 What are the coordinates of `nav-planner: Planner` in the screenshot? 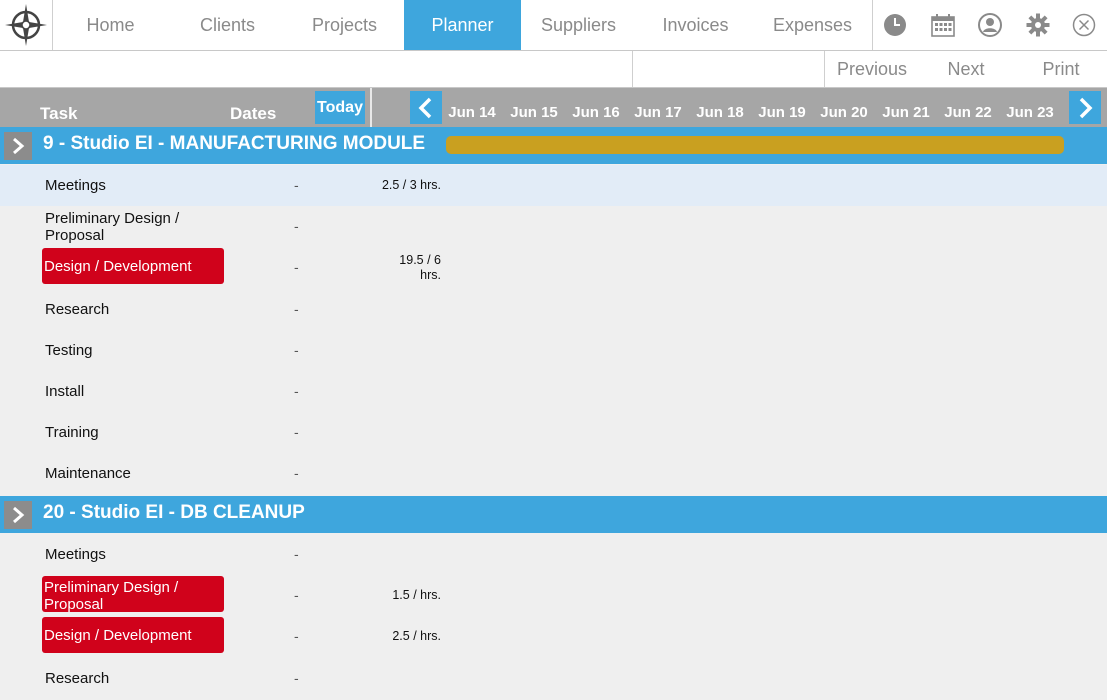 It's located at (462, 25).